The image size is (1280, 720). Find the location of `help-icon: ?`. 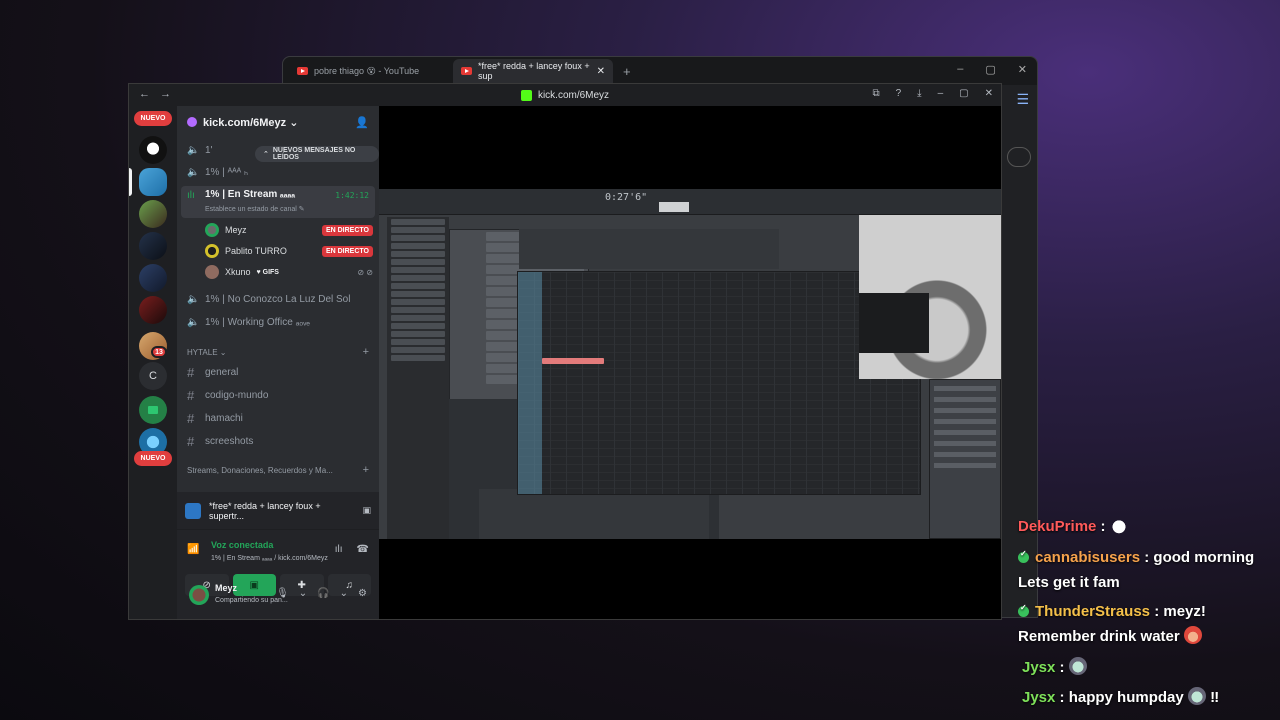

help-icon: ? is located at coordinates (899, 93).